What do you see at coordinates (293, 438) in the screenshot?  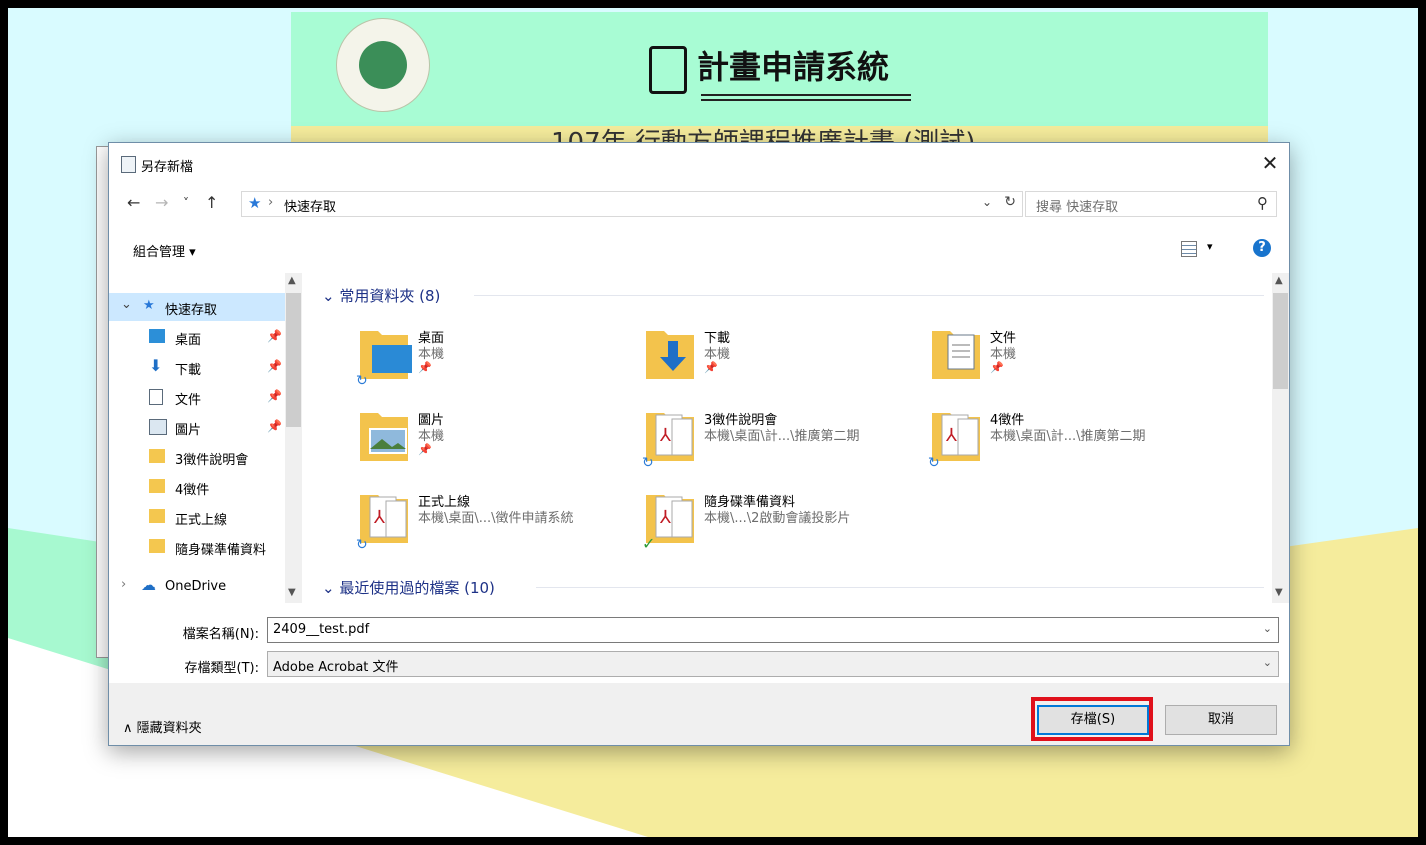 I see `nav-scrollbar: ▲ ▼` at bounding box center [293, 438].